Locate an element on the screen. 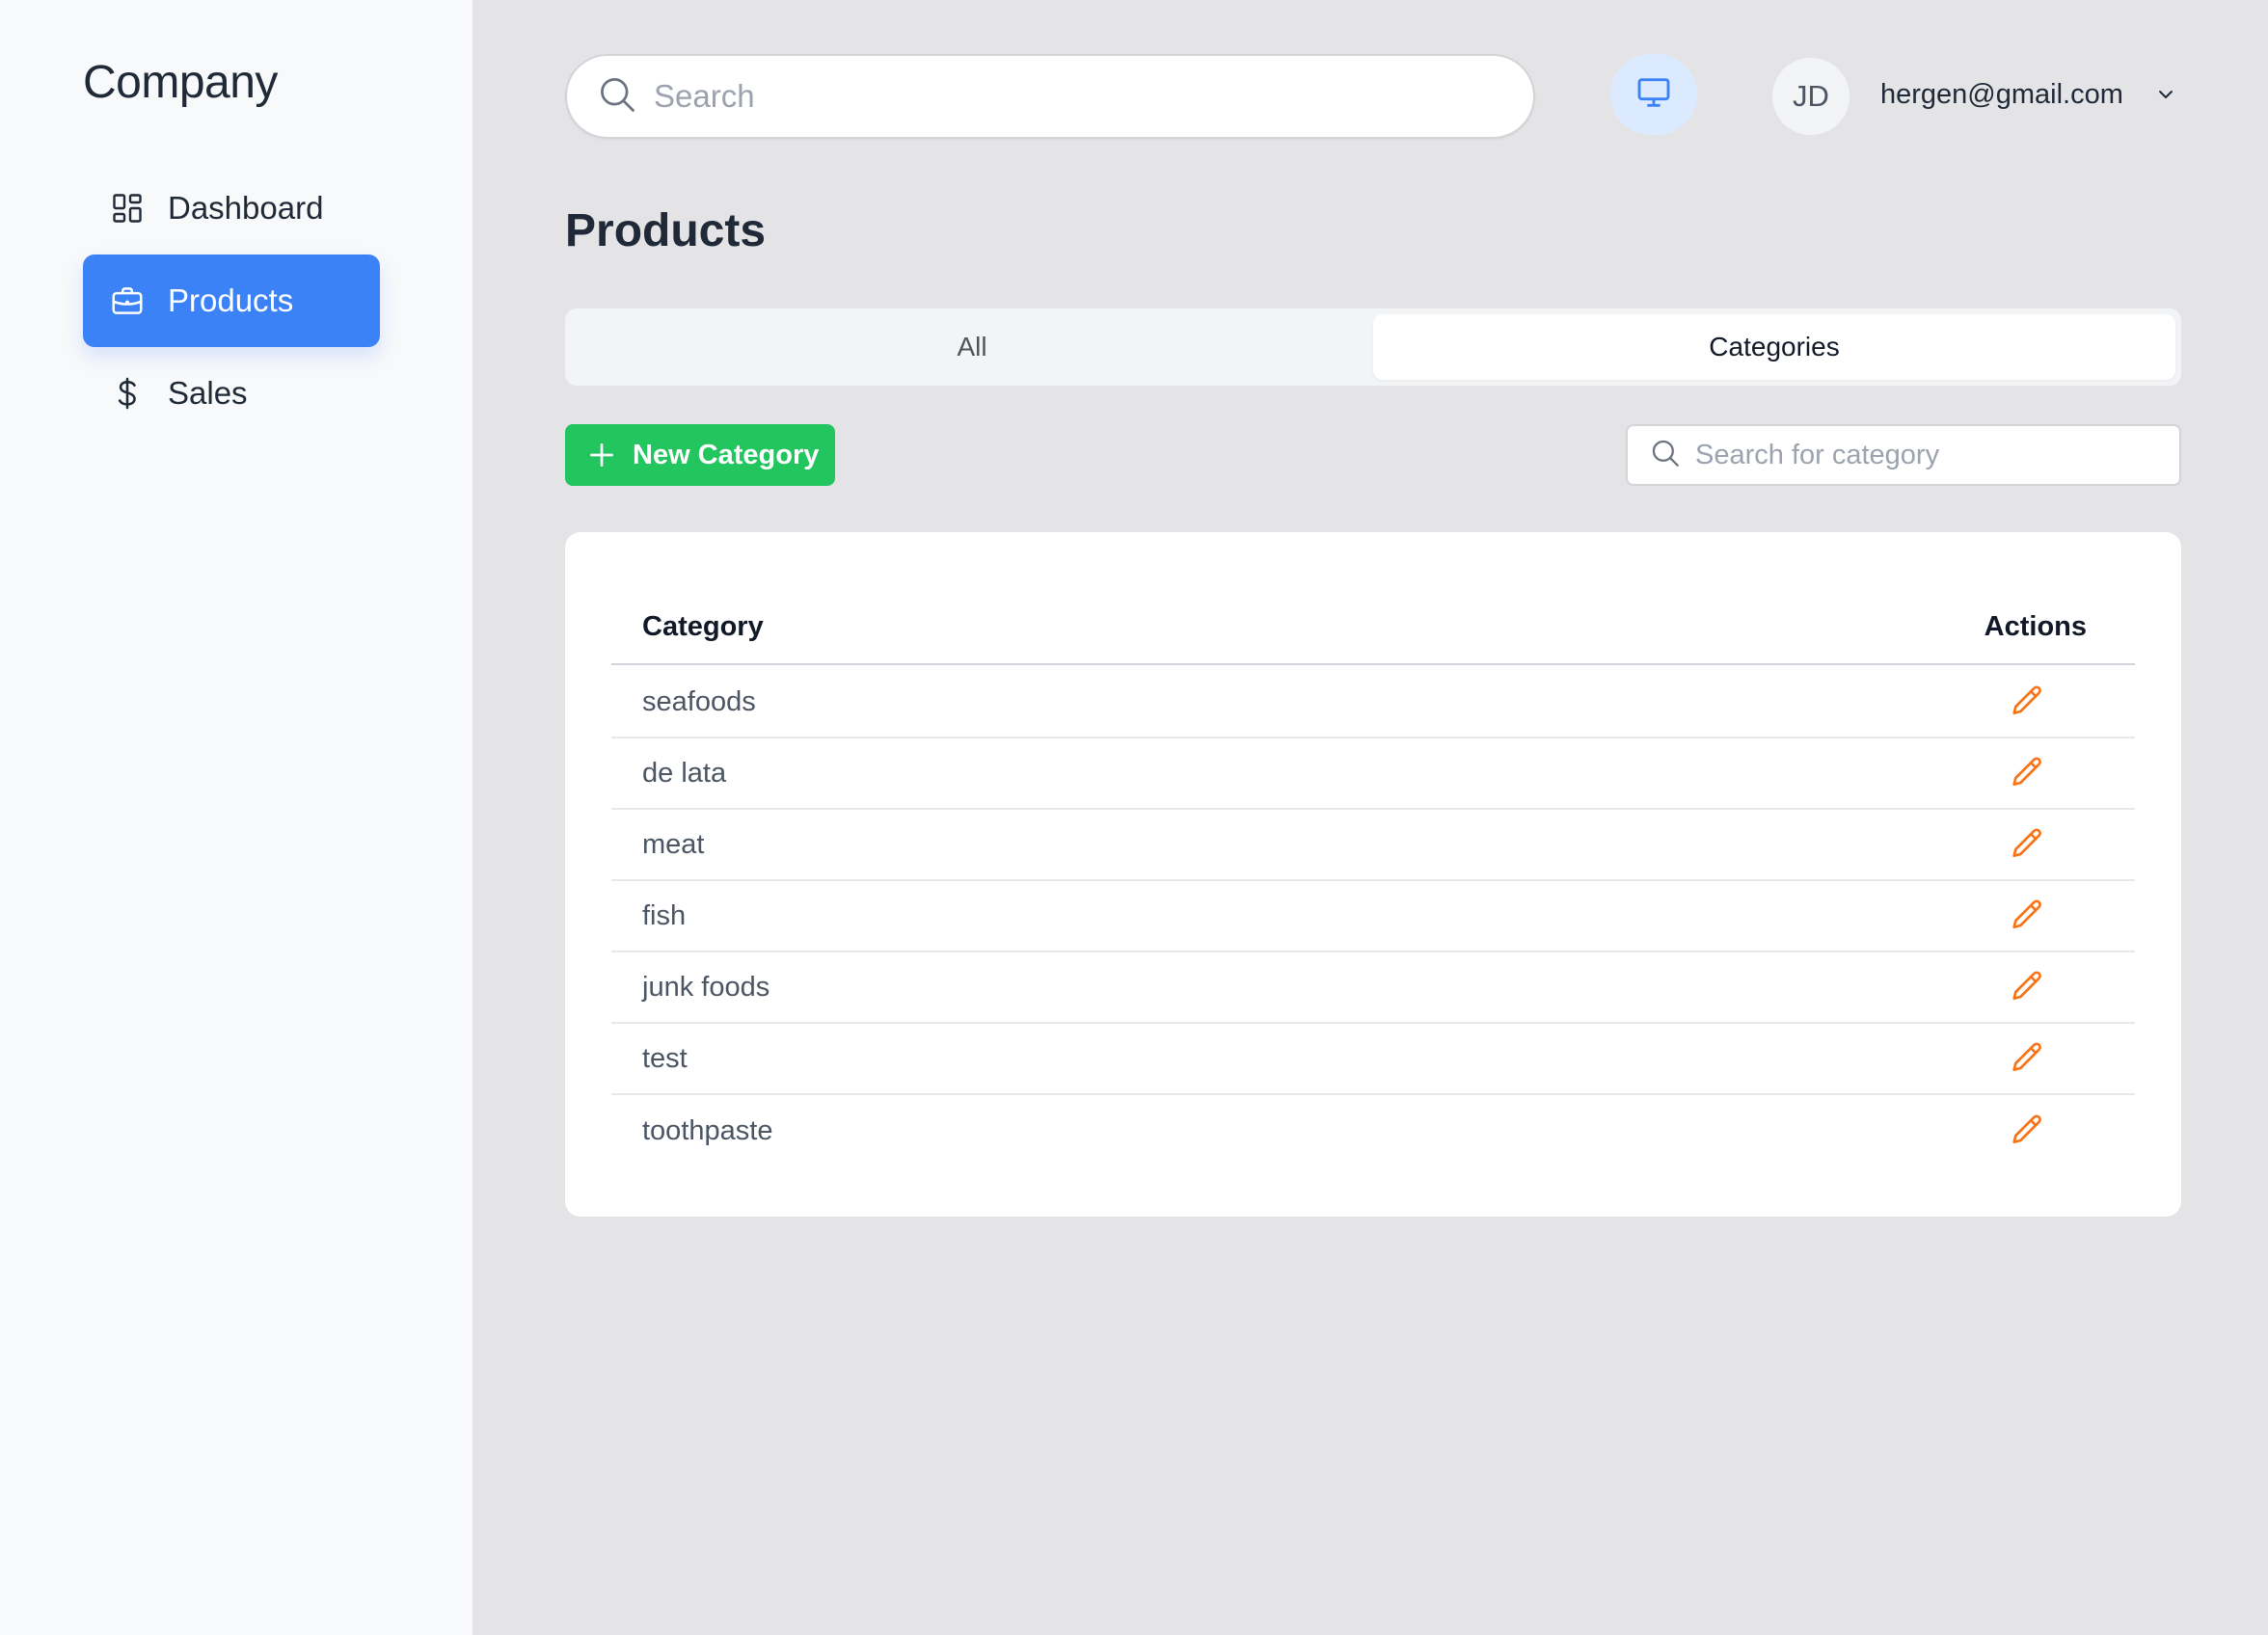 This screenshot has width=2268, height=1635. category-name: test is located at coordinates (665, 1058).